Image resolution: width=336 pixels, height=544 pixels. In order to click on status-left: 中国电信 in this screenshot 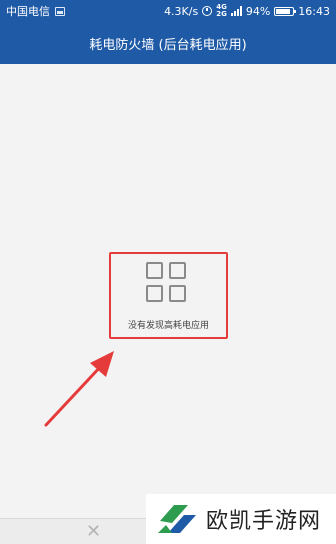, I will do `click(35, 11)`.